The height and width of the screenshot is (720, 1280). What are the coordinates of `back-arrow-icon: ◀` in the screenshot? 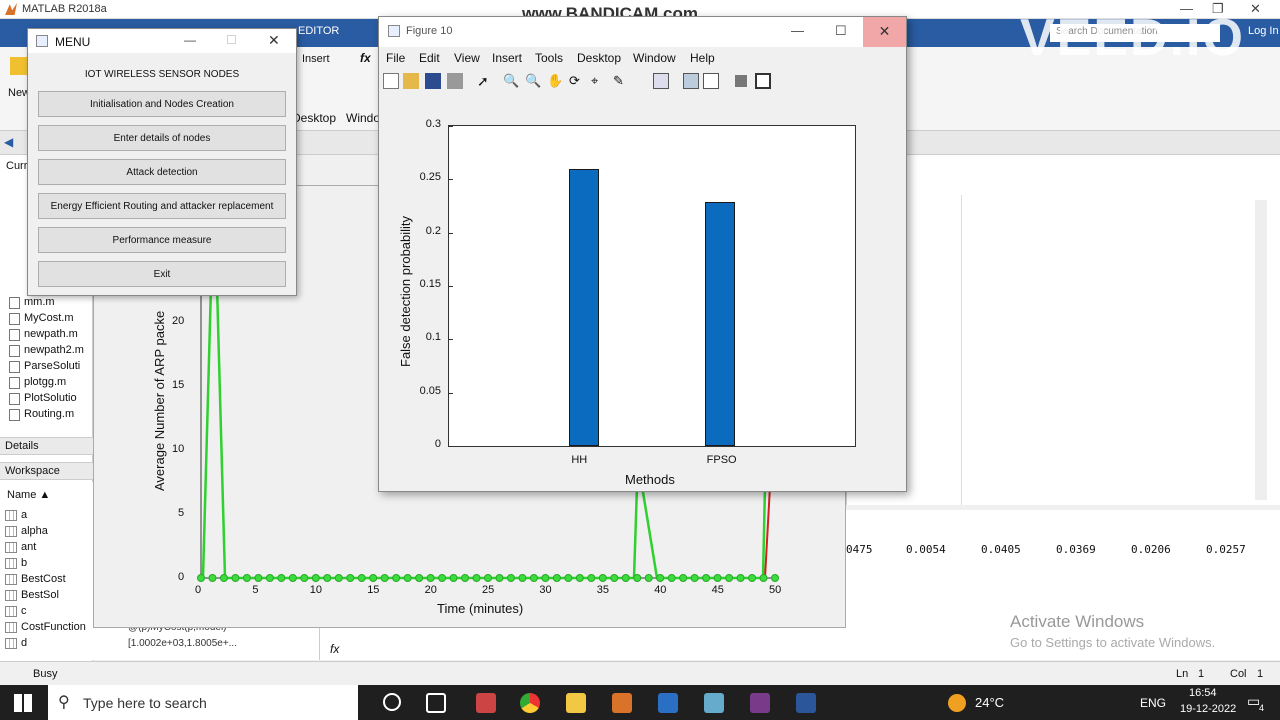 It's located at (8, 142).